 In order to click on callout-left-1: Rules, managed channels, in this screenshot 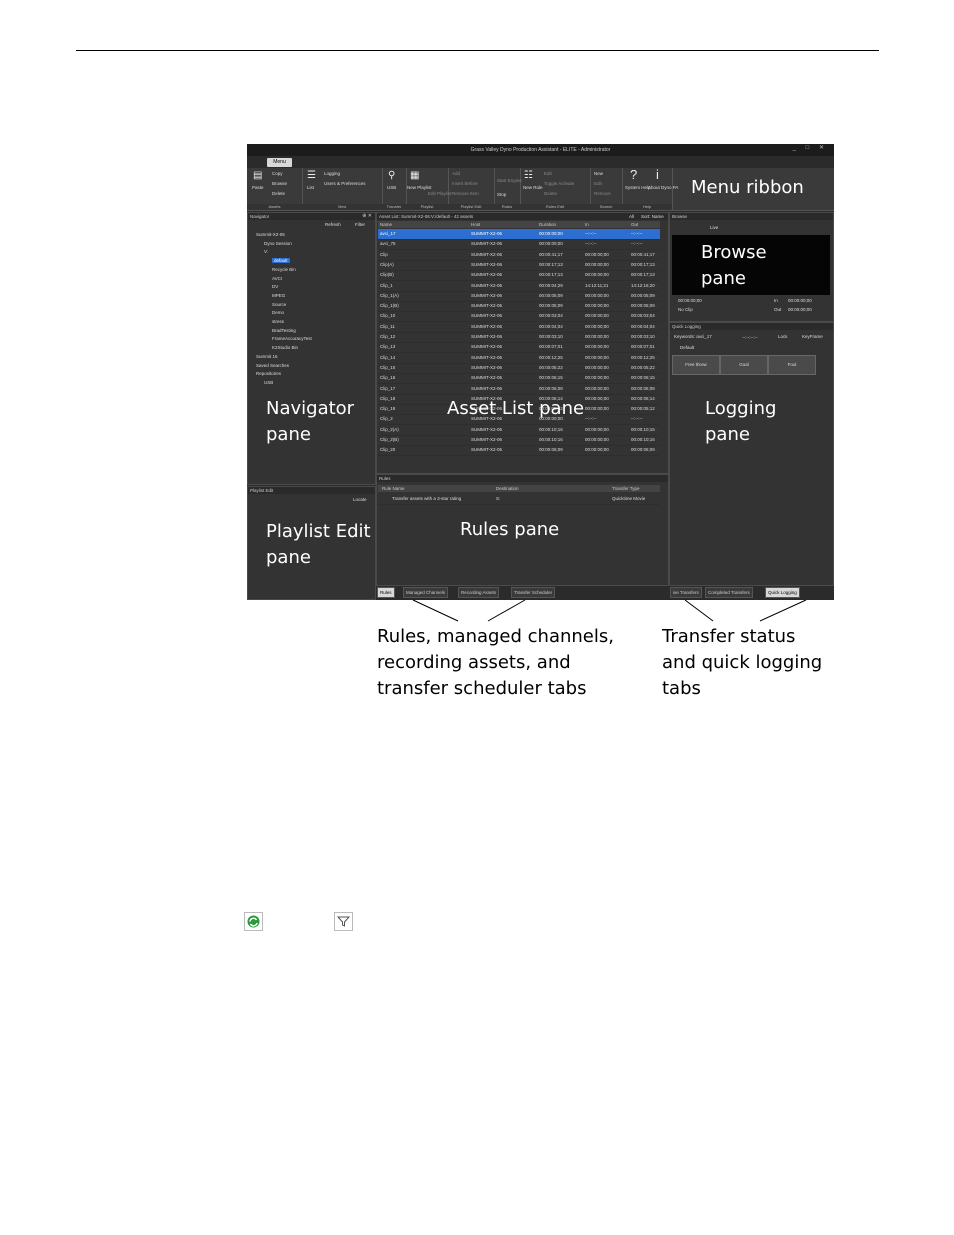, I will do `click(495, 636)`.